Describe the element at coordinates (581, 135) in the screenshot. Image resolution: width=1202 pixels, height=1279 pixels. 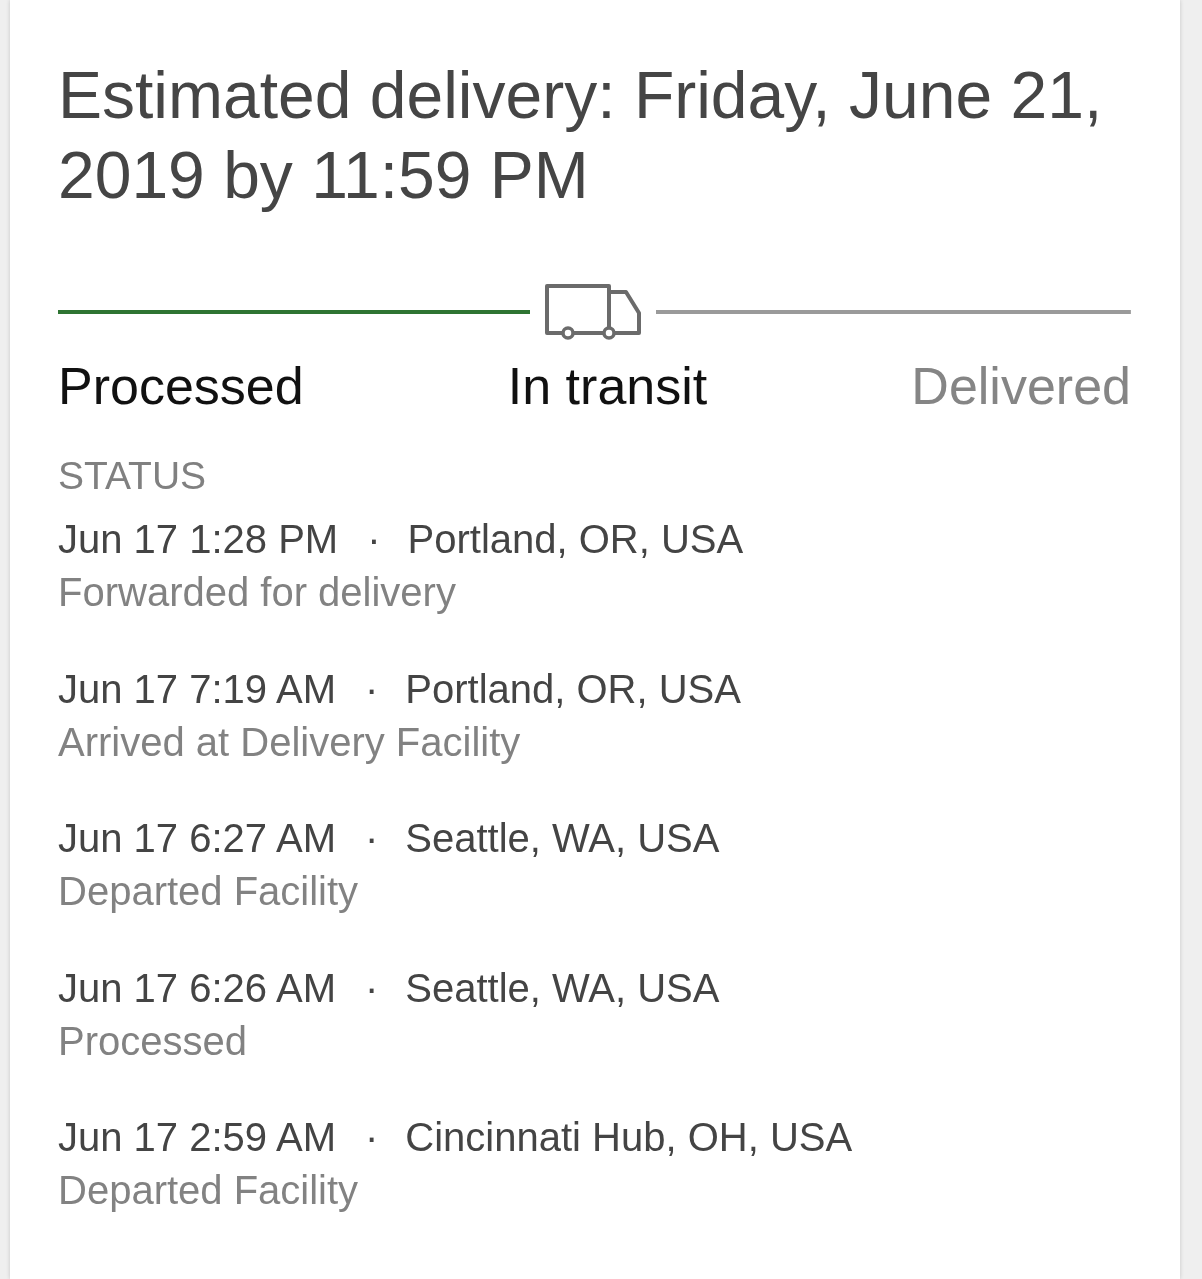
I see `delivery-estimate: Estimated delivery: Friday, June 21, 2019 by 11:59 PM` at that location.